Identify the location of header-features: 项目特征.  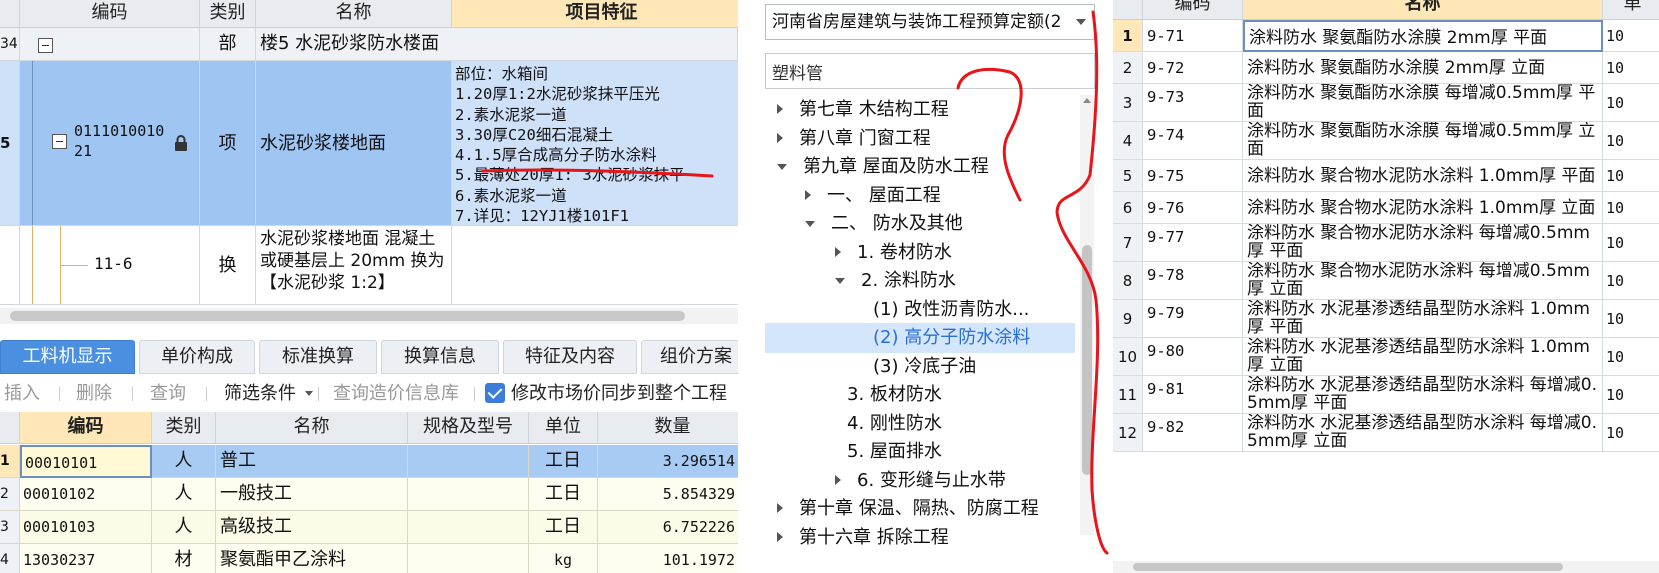
(595, 14).